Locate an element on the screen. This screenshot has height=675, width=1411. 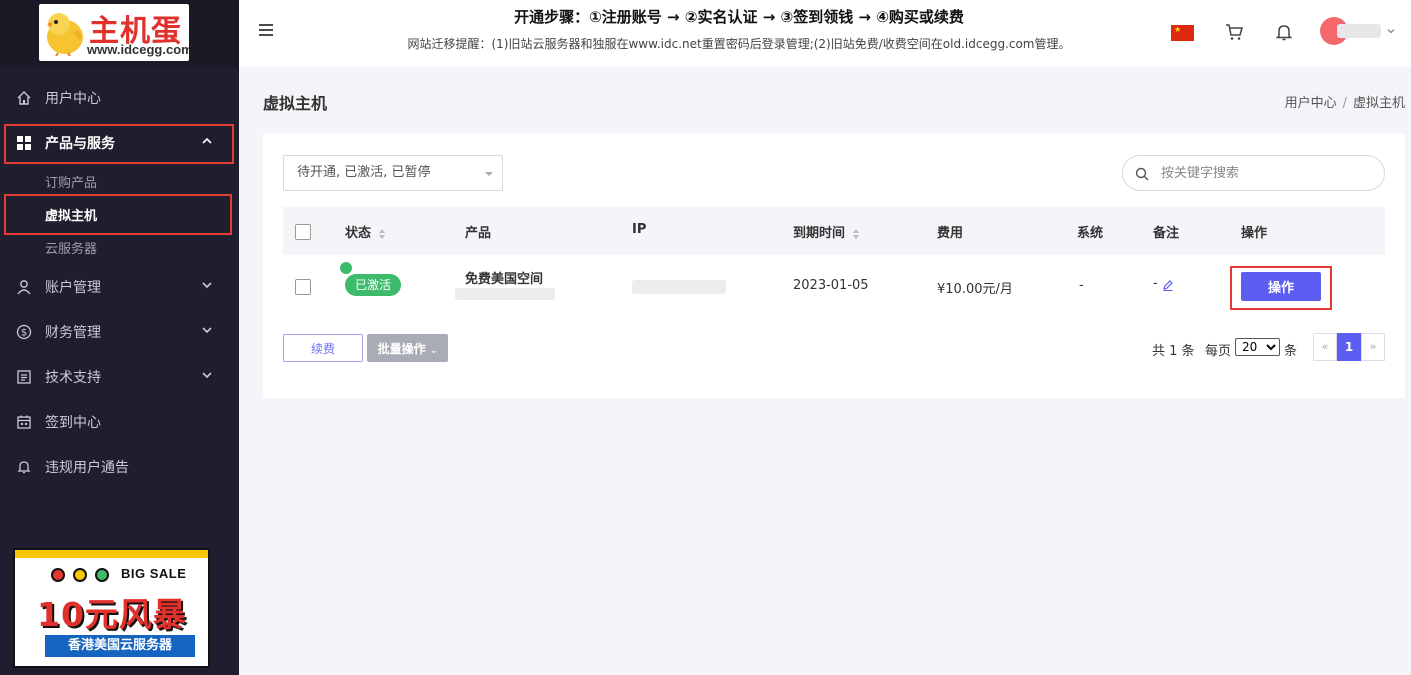
dollar-icon: $ is located at coordinates (24, 332).